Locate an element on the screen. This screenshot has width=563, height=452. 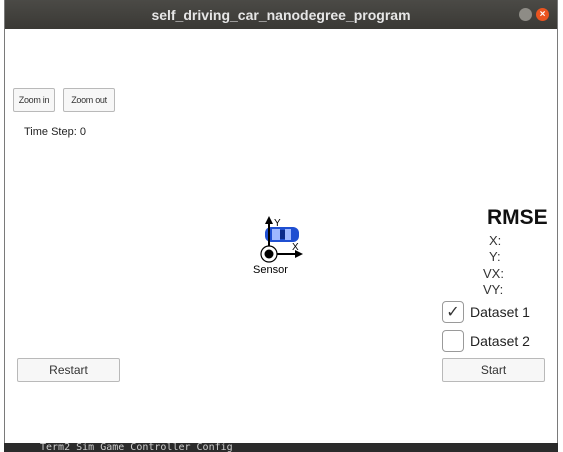
window-controls: × is located at coordinates (534, 14).